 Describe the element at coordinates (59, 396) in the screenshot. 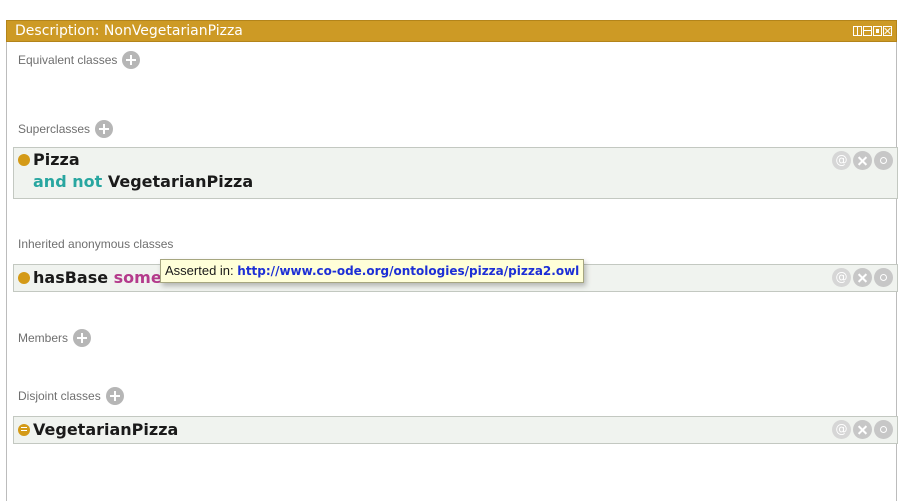

I see `section-label: Disjoint classes` at that location.